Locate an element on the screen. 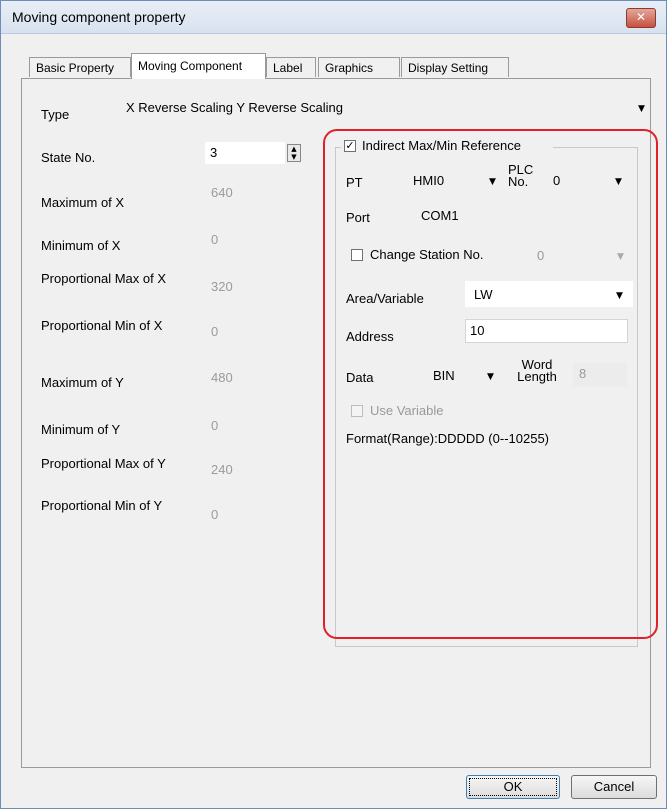 This screenshot has height=809, width=667. maximum-of-x-field: 640 is located at coordinates (253, 194).